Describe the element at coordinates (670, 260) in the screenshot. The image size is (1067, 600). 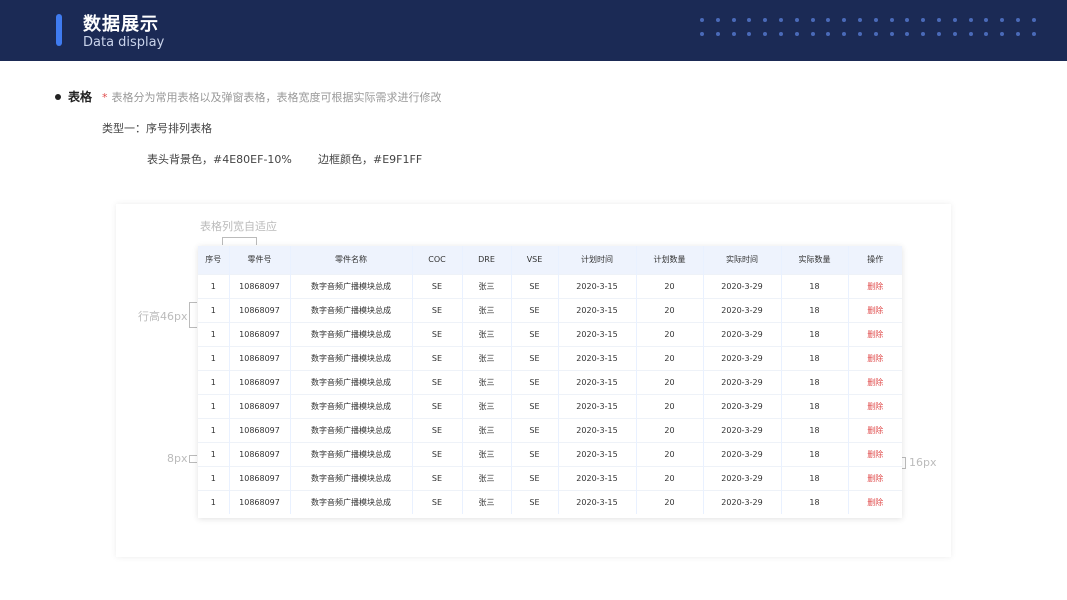
I see `column-header: 计划数量` at that location.